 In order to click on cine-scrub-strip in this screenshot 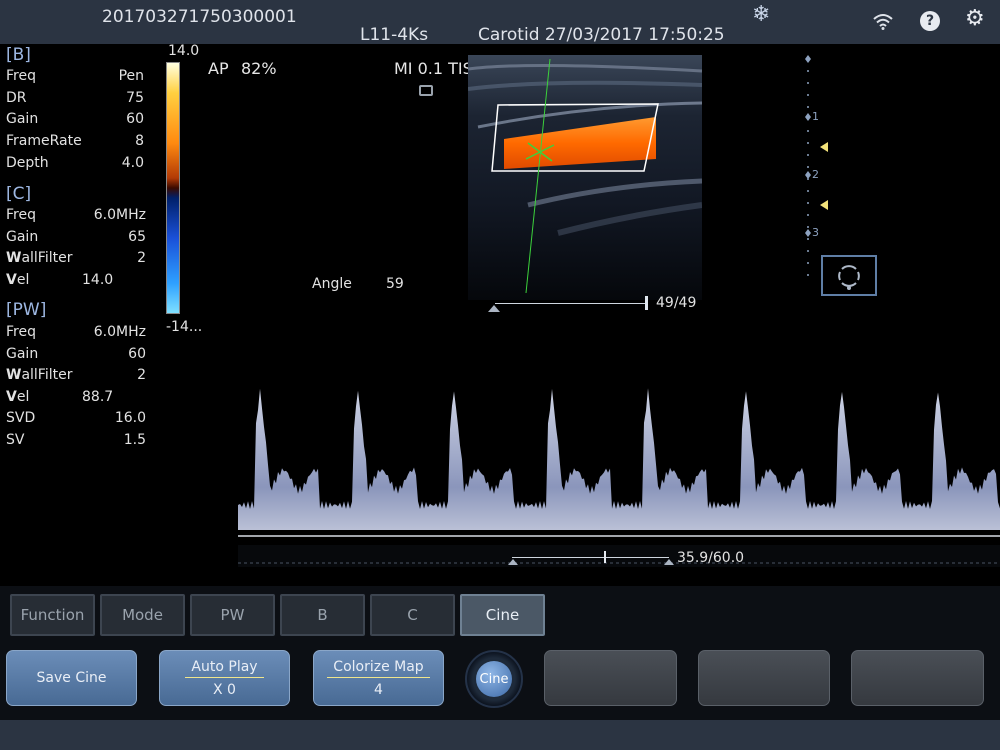, I will do `click(619, 556)`.